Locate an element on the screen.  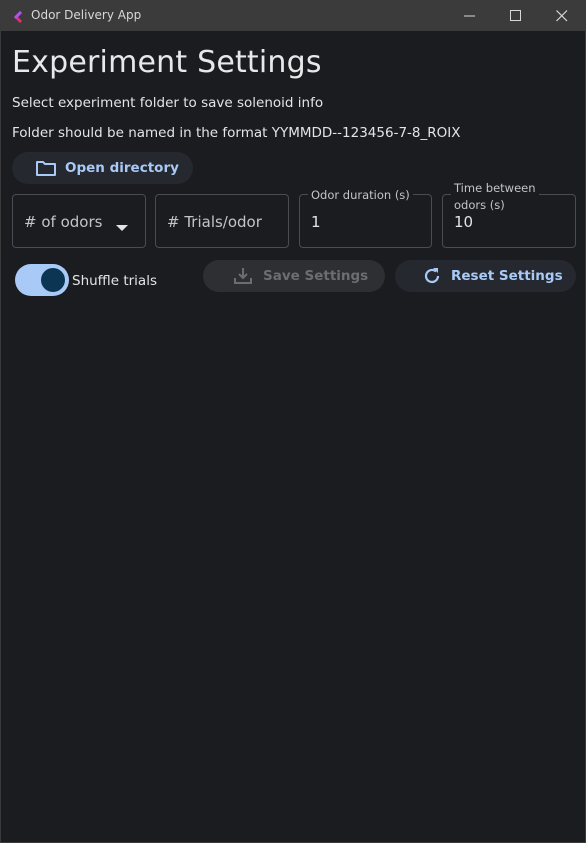
trials-per-odor-field: # Trials/odor is located at coordinates (222, 221).